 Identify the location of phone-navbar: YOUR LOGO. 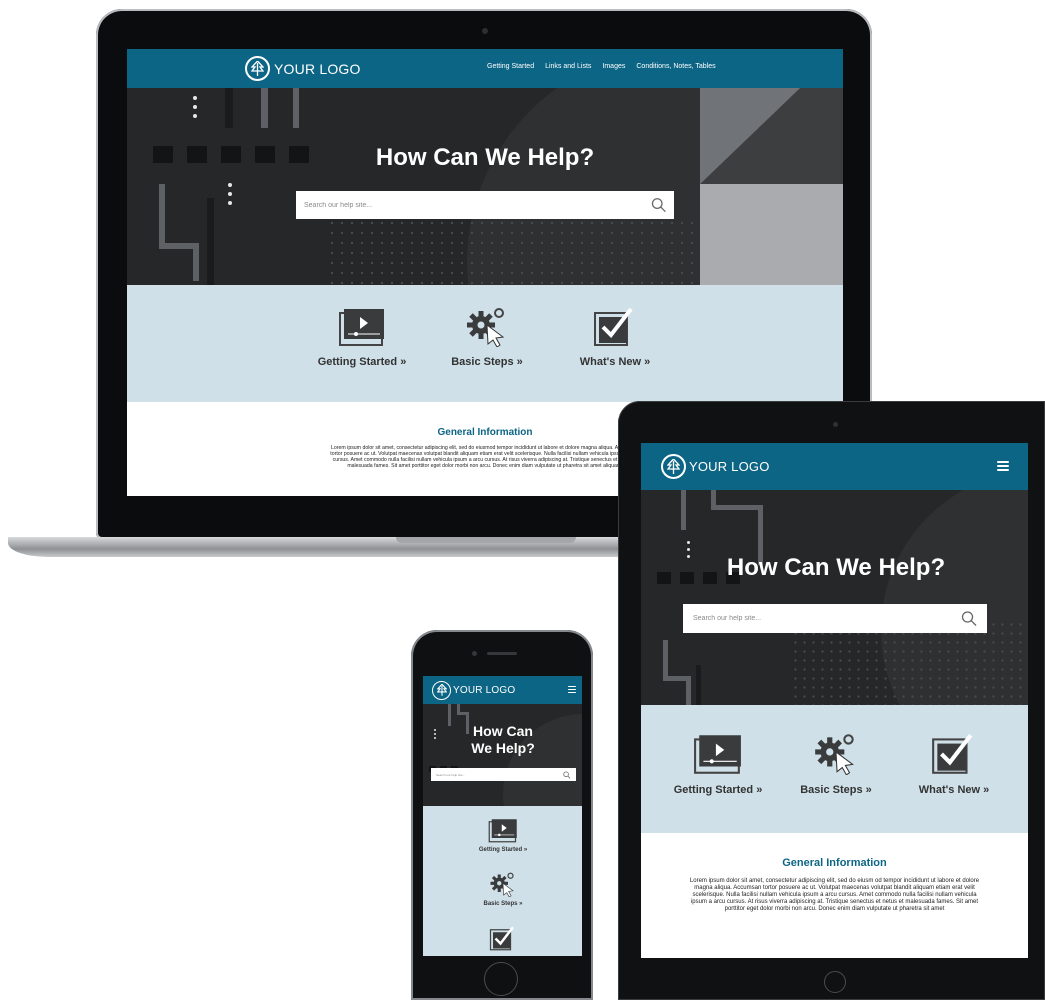
(502, 690).